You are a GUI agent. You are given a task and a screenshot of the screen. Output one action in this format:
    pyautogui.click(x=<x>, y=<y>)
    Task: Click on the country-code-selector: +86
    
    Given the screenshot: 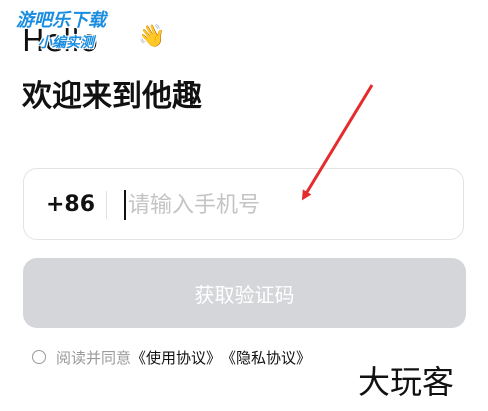 What is the action you would take?
    pyautogui.click(x=70, y=205)
    